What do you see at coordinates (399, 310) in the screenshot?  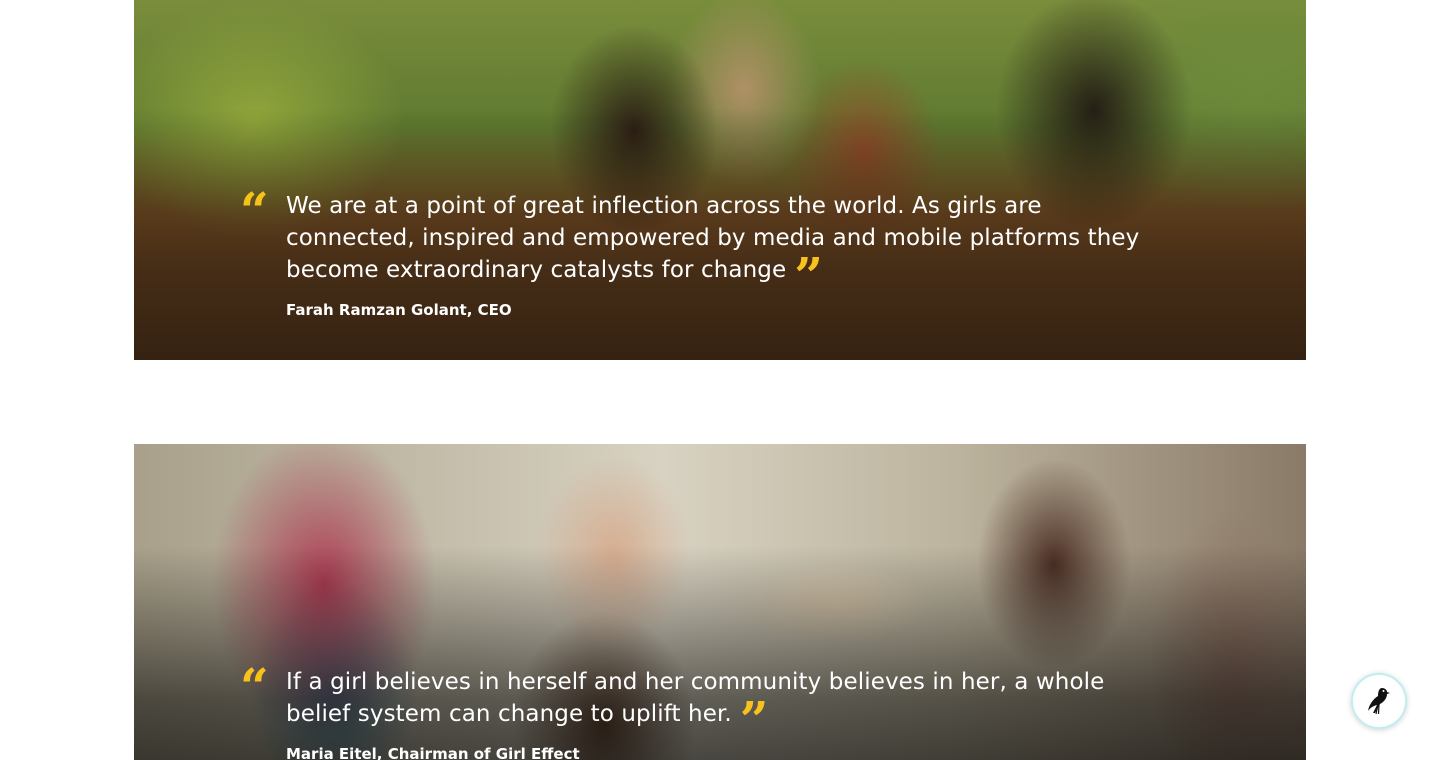 I see `quote-attribution: Farah Ramzan Golant, CEO` at bounding box center [399, 310].